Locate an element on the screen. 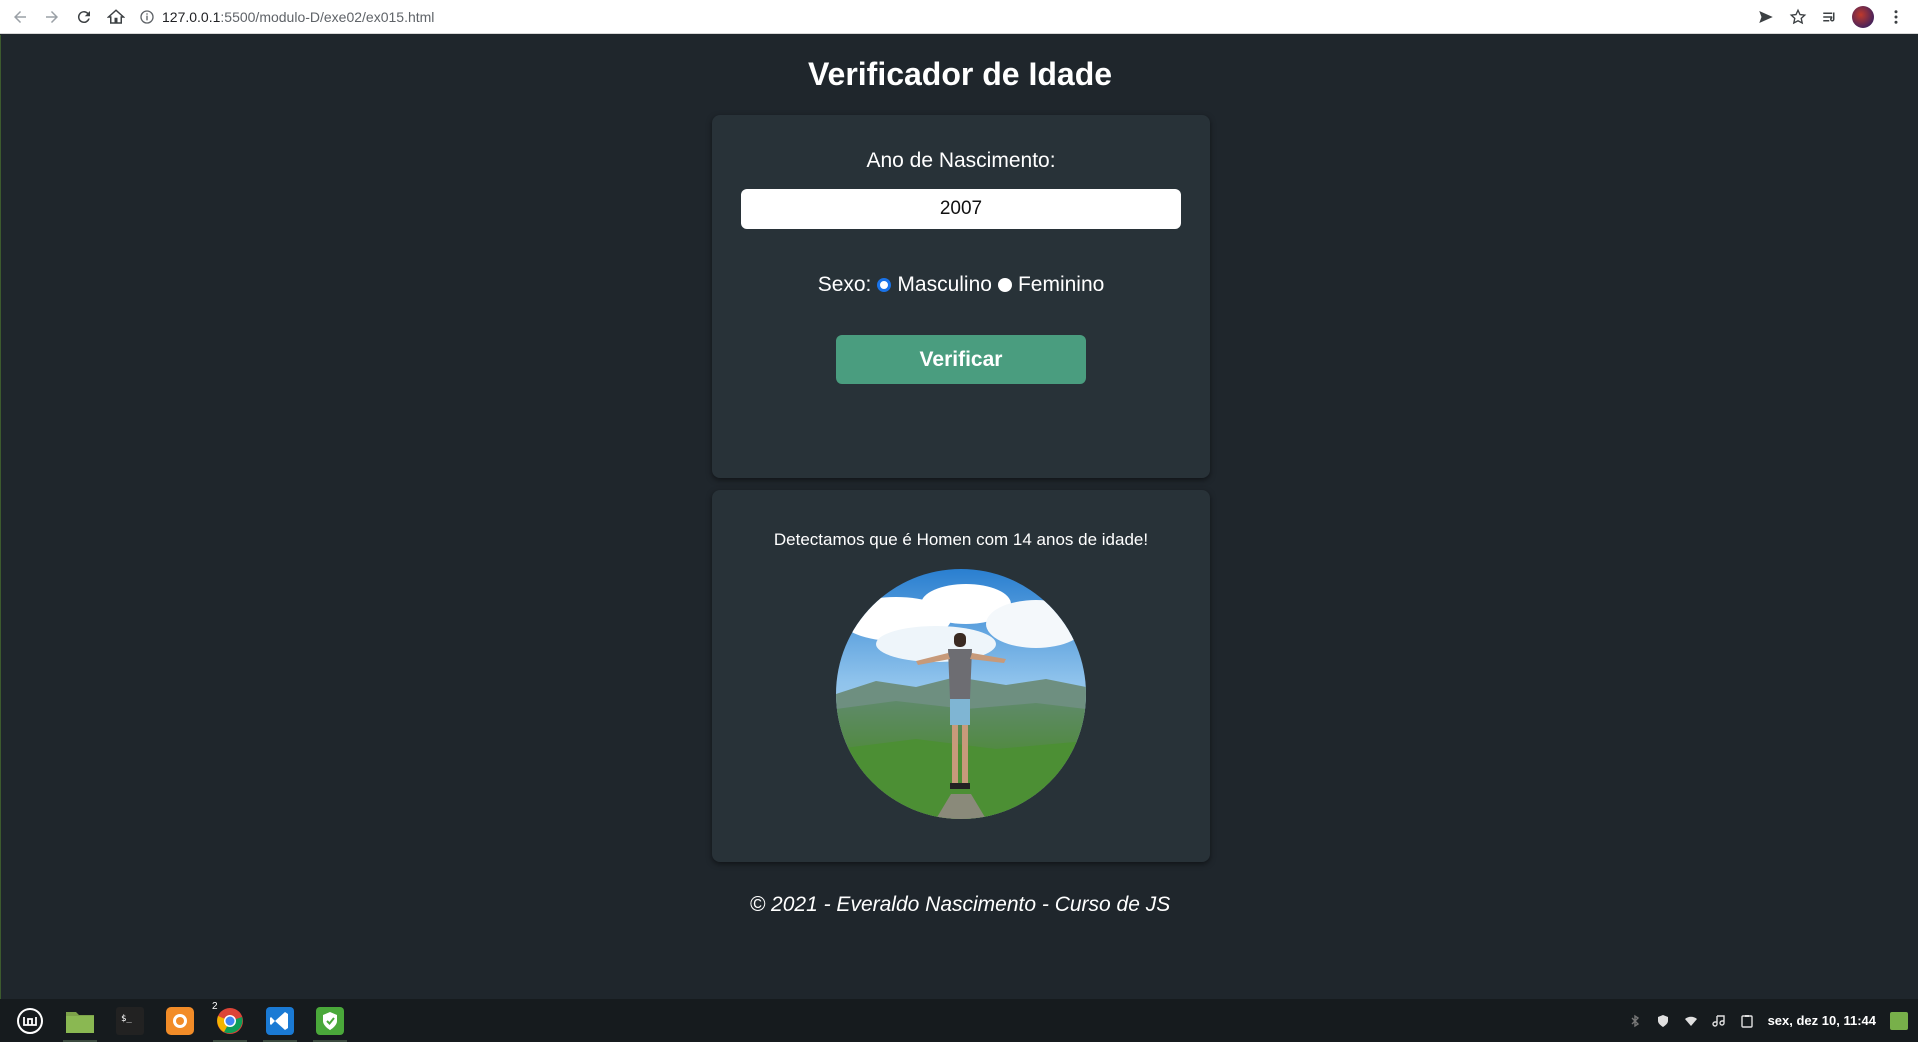 This screenshot has width=1918, height=1042. show-desktop-icon is located at coordinates (1899, 1020).